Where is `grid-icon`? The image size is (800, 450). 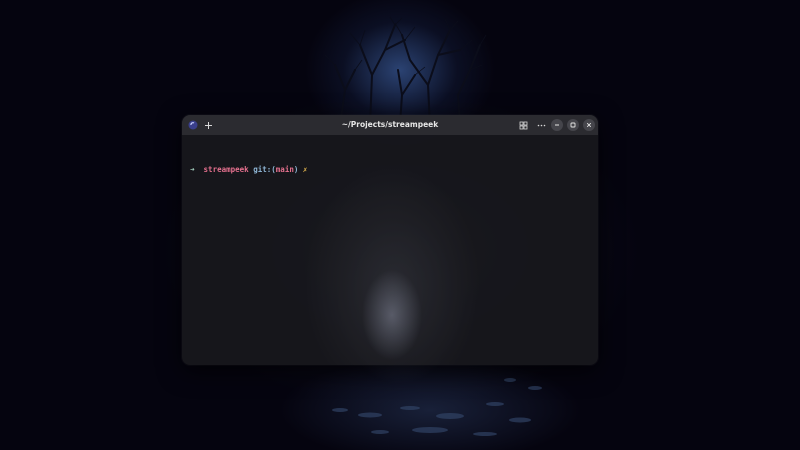 grid-icon is located at coordinates (523, 125).